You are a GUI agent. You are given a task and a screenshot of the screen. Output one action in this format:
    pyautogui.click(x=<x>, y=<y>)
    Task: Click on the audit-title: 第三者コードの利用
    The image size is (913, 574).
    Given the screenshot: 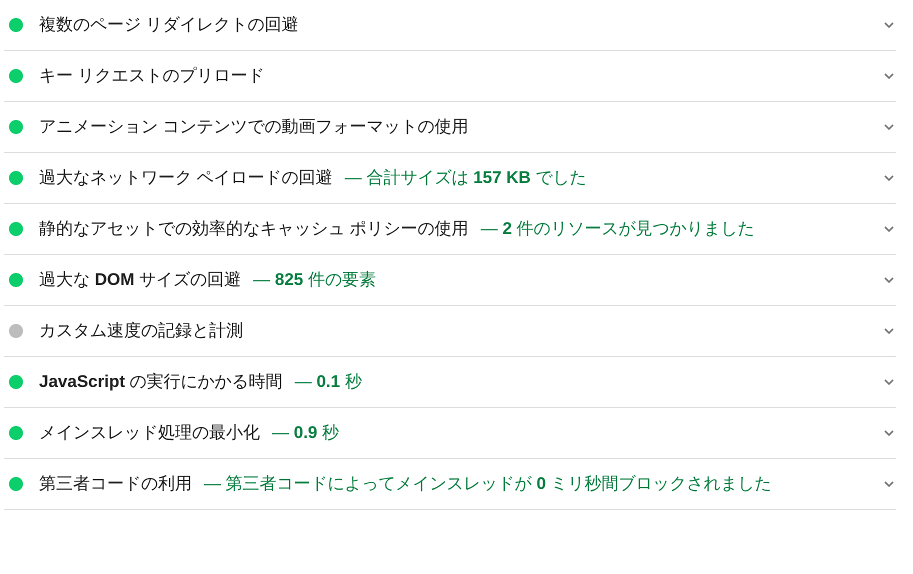 What is the action you would take?
    pyautogui.click(x=115, y=483)
    